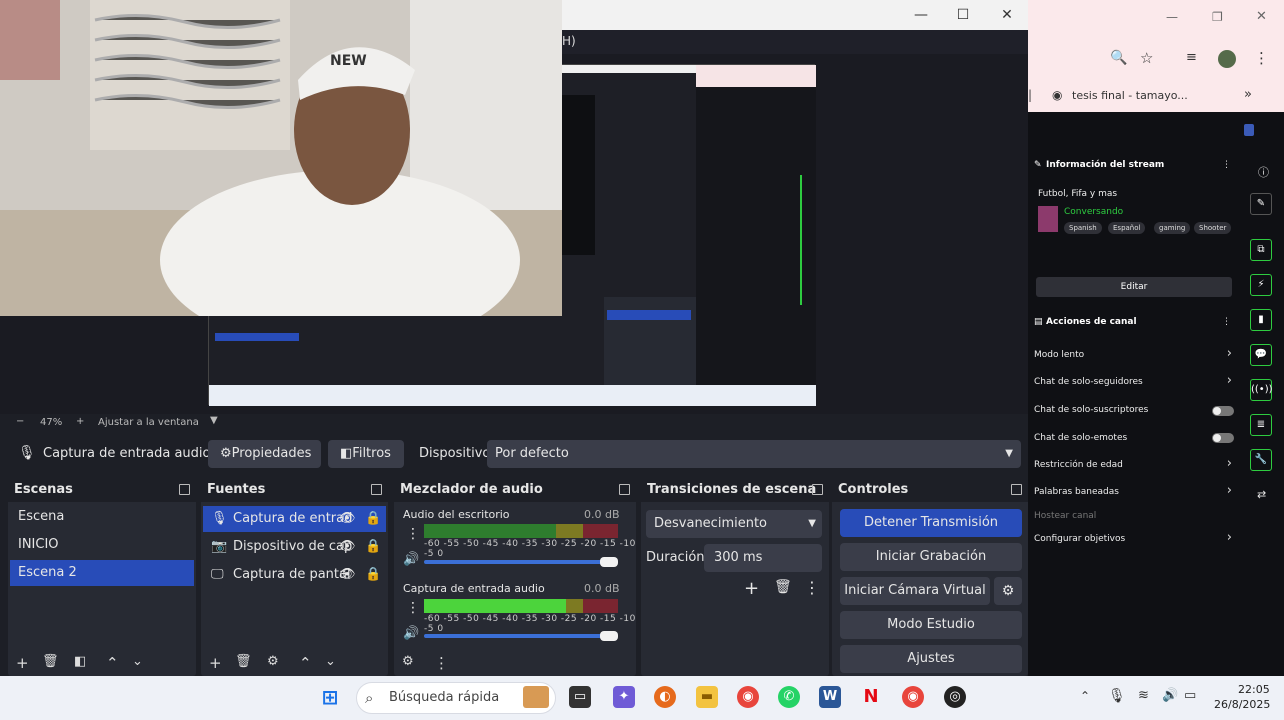  Describe the element at coordinates (624, 697) in the screenshot. I see `copilot-icon: ✦` at that location.